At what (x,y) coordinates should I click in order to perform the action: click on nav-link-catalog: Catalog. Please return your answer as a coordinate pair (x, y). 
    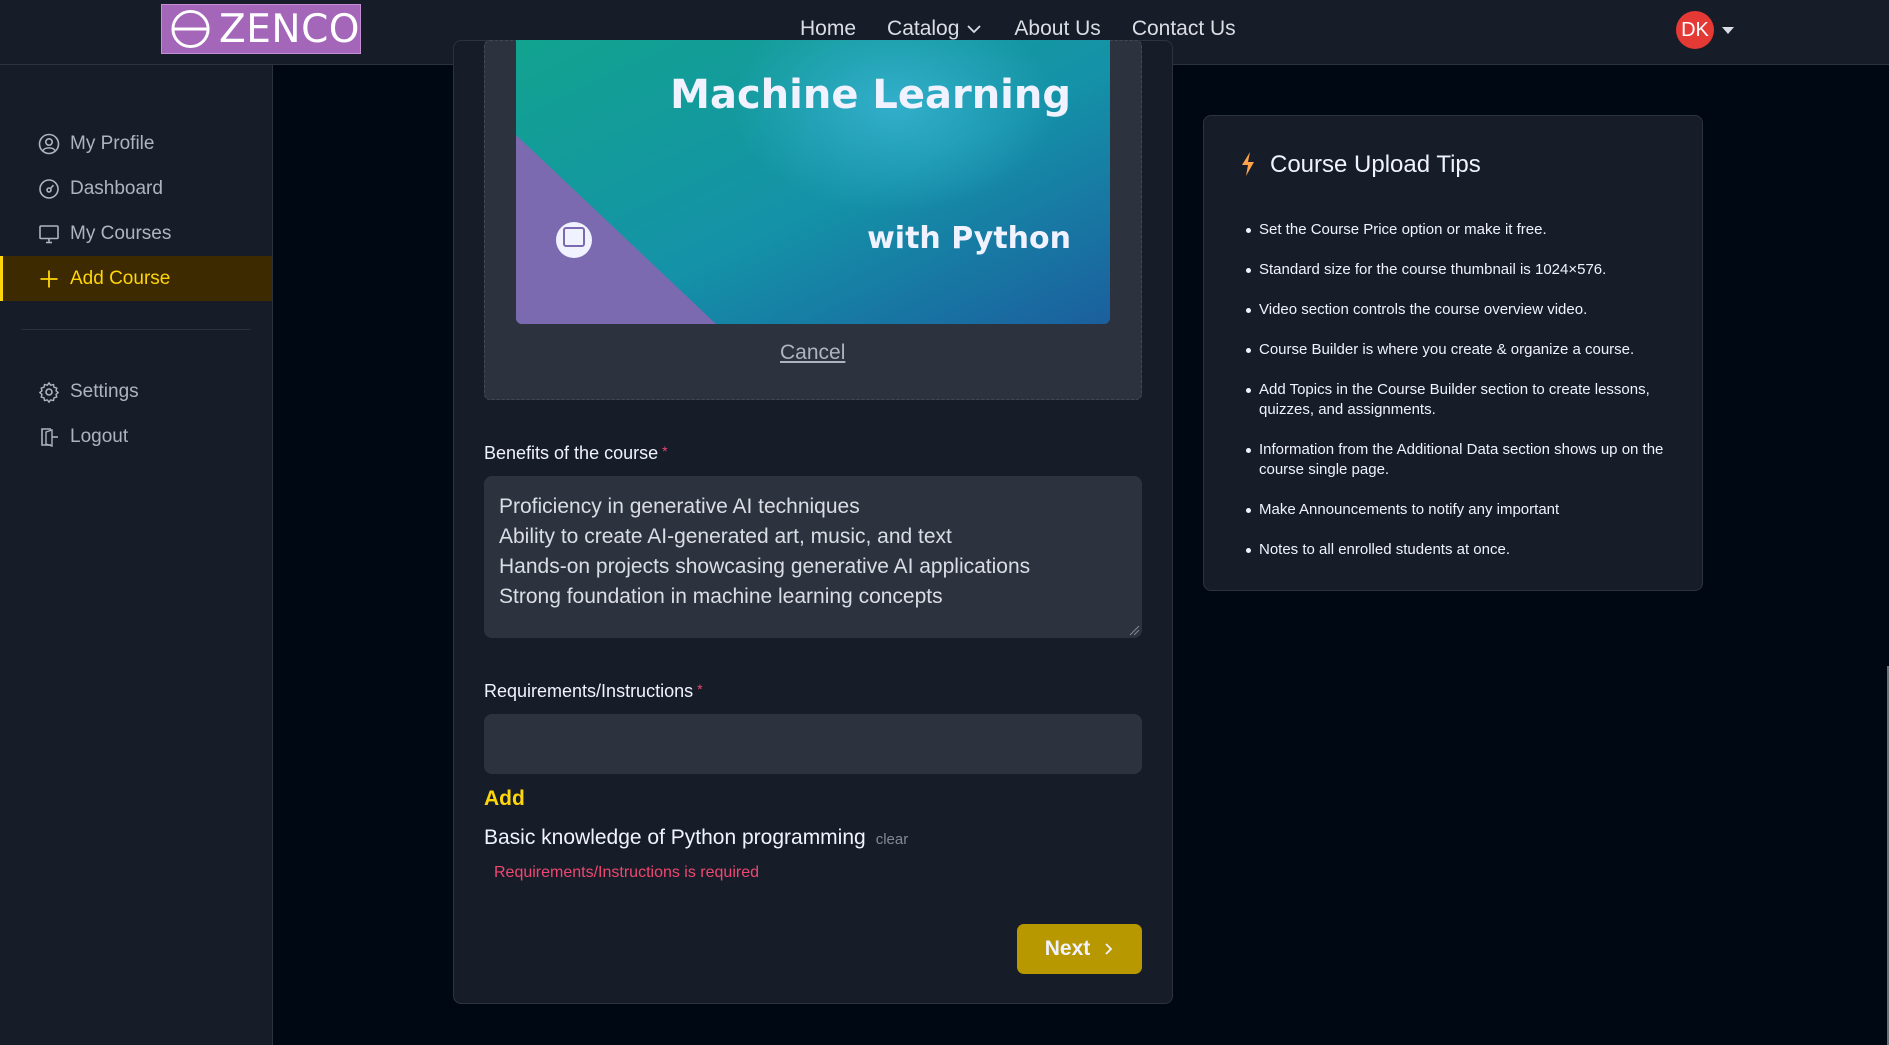
    Looking at the image, I should click on (935, 29).